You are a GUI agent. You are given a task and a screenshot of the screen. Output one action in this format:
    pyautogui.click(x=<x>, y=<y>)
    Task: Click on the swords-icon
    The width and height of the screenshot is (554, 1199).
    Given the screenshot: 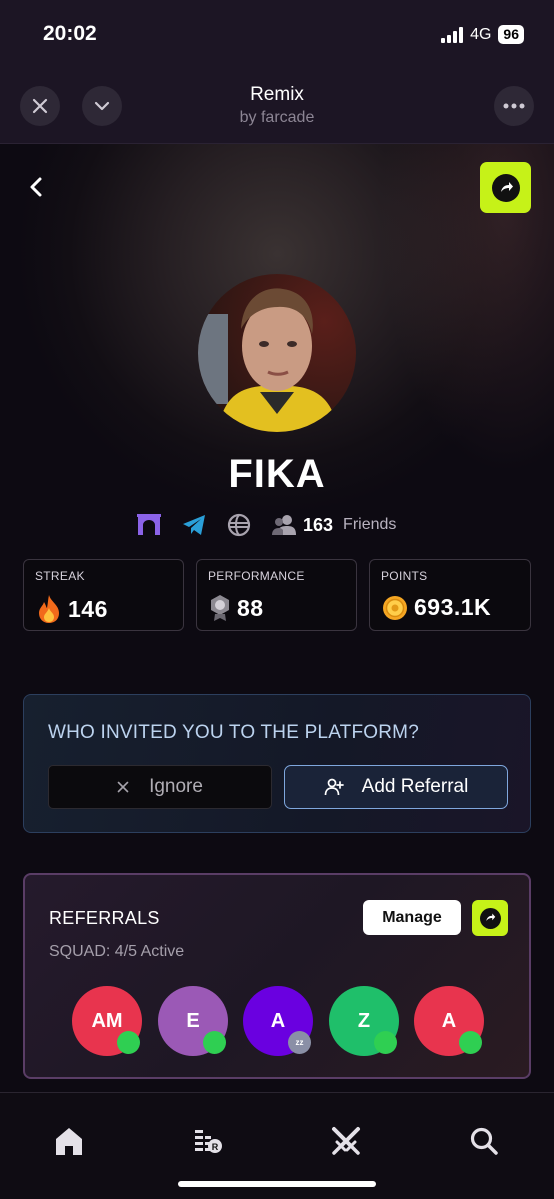 What is the action you would take?
    pyautogui.click(x=346, y=1141)
    